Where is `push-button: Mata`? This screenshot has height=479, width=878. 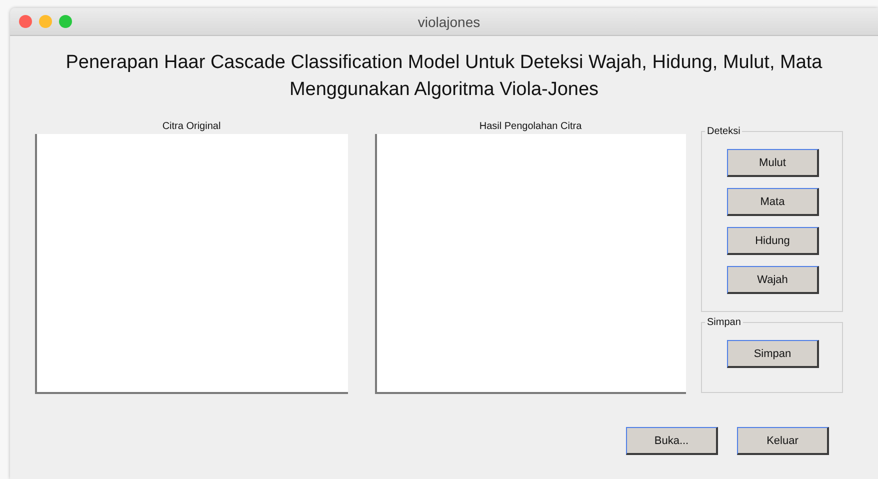
push-button: Mata is located at coordinates (773, 202).